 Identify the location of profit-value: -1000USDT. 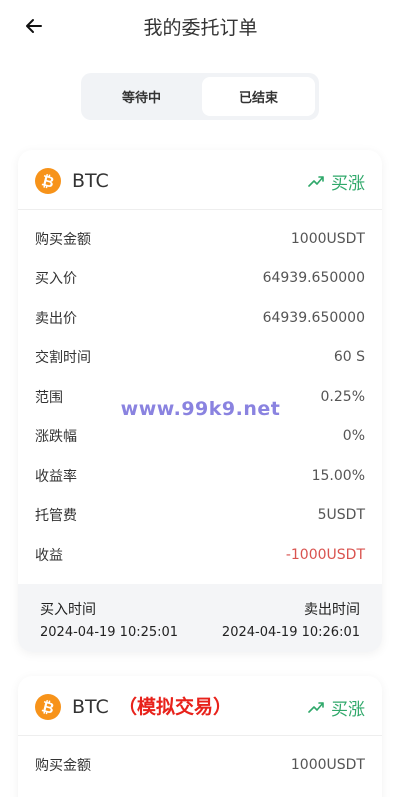
(325, 554).